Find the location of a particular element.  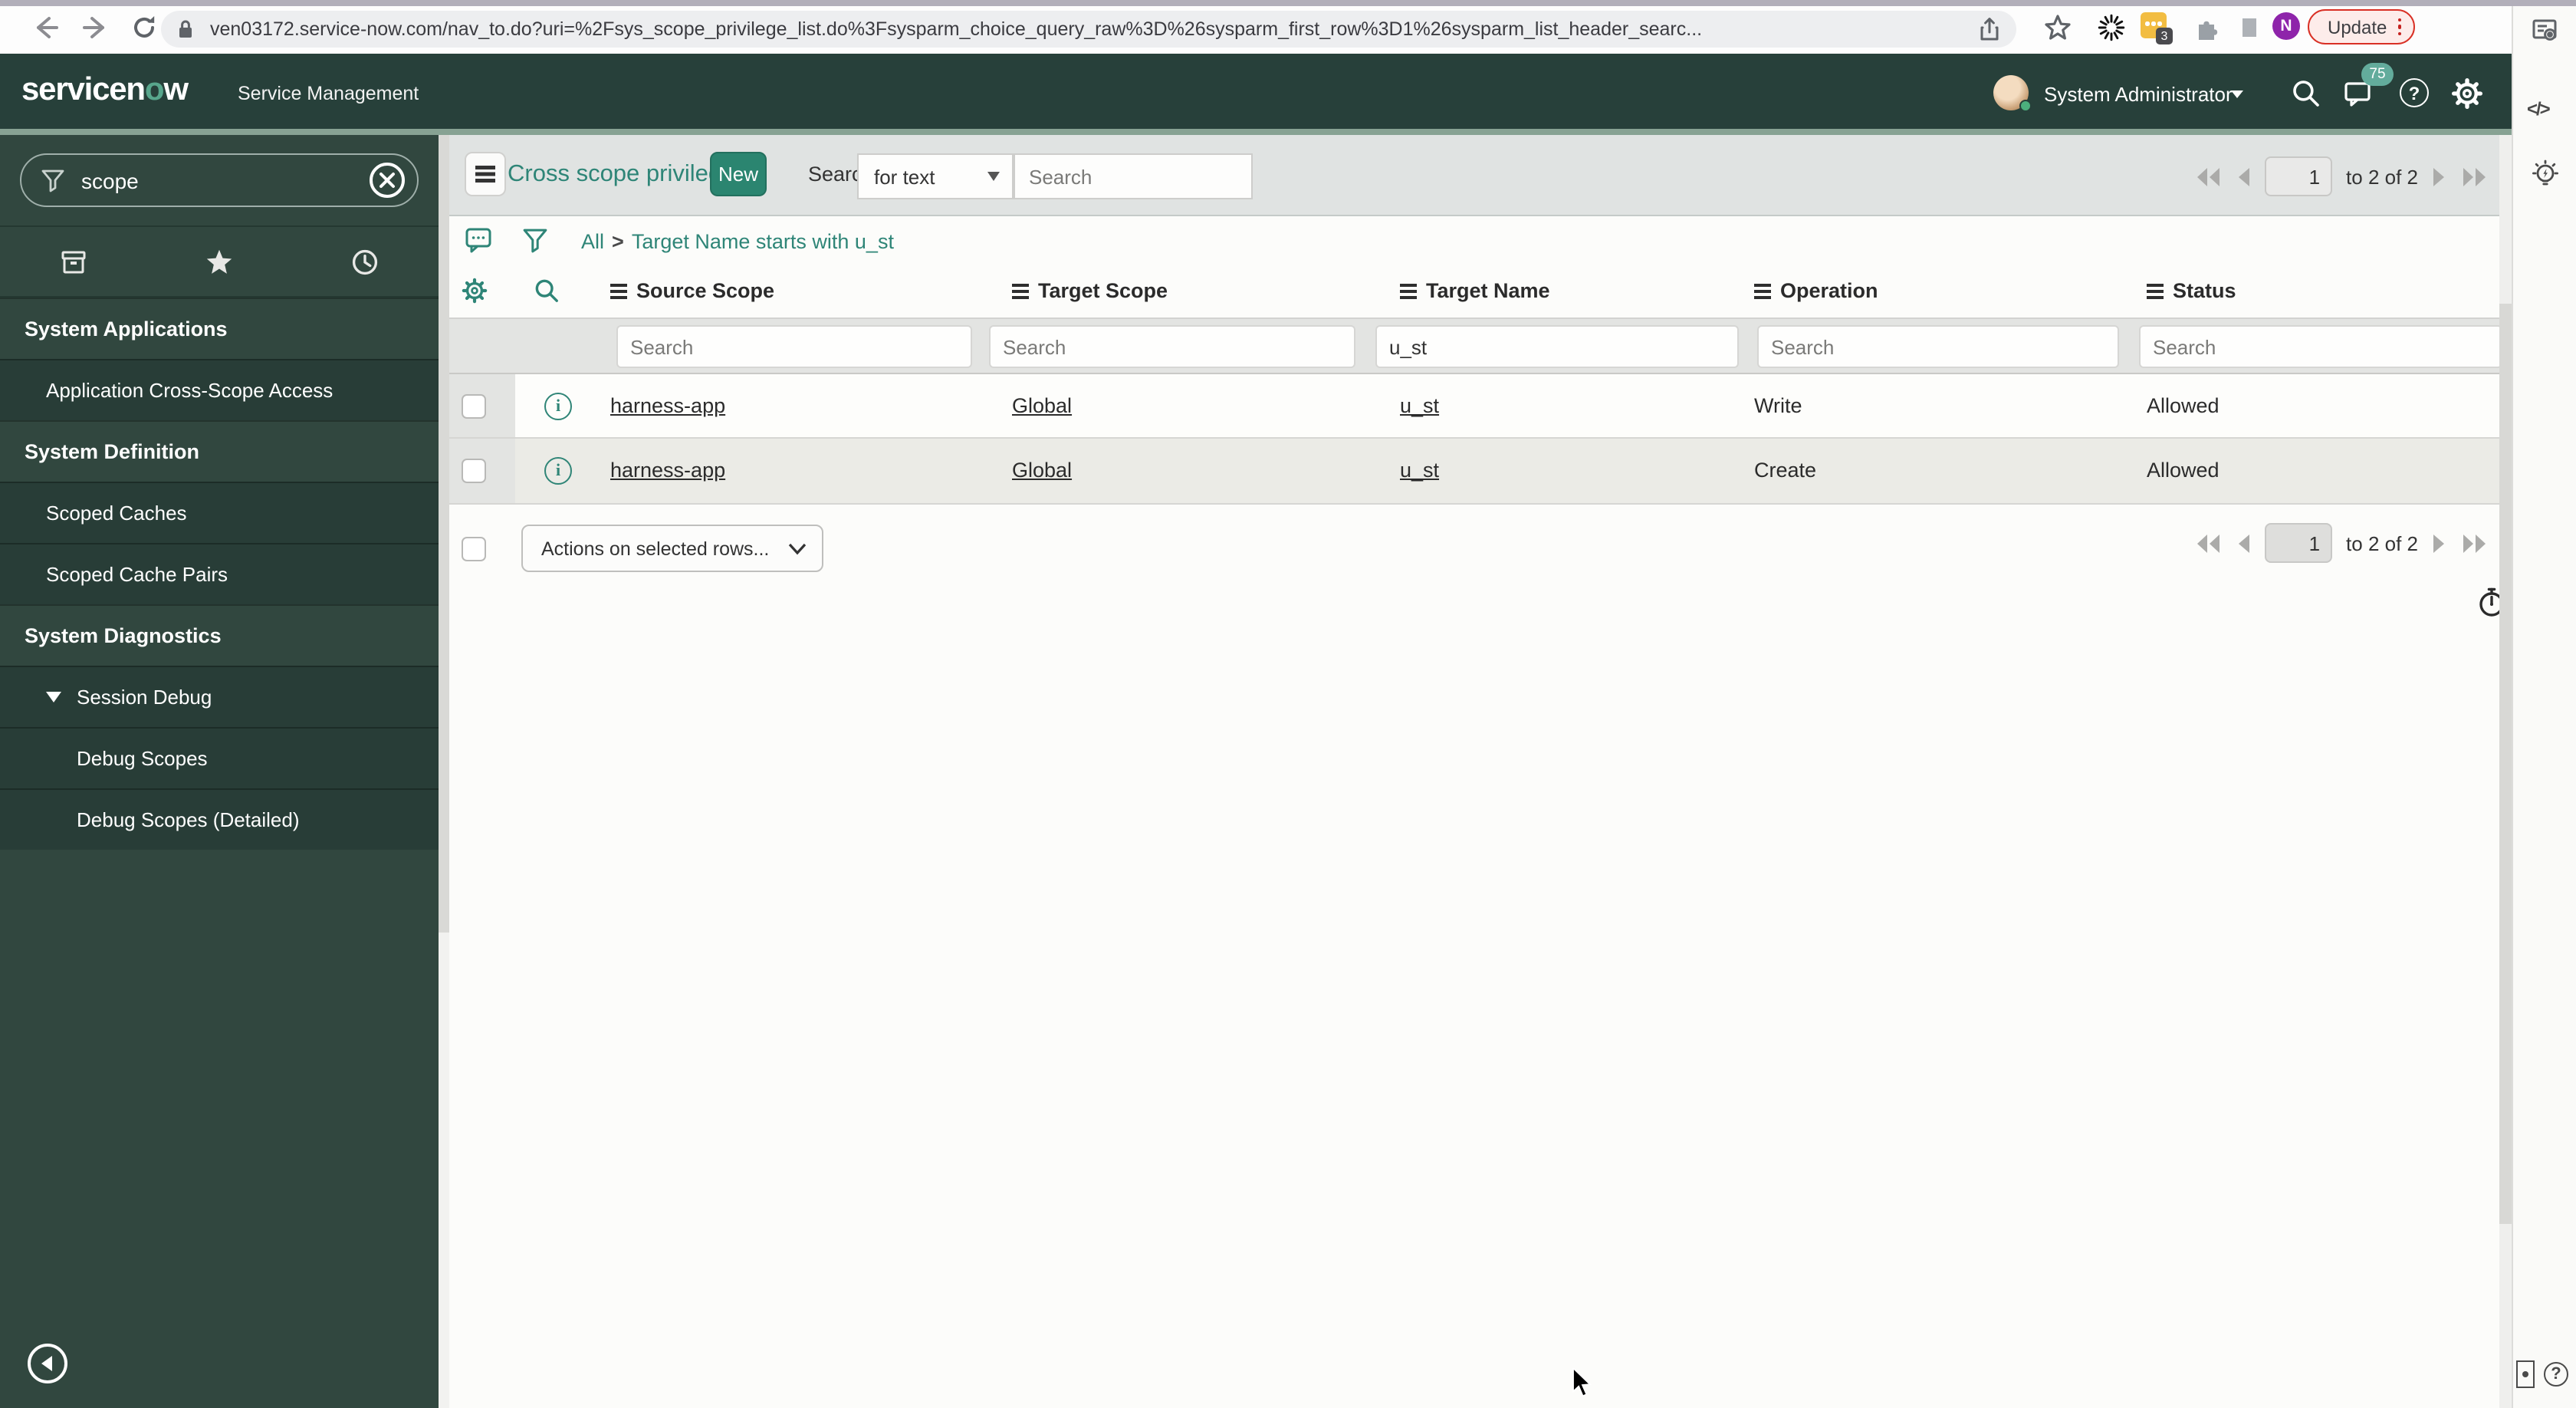

search-type-select: for text is located at coordinates (935, 176).